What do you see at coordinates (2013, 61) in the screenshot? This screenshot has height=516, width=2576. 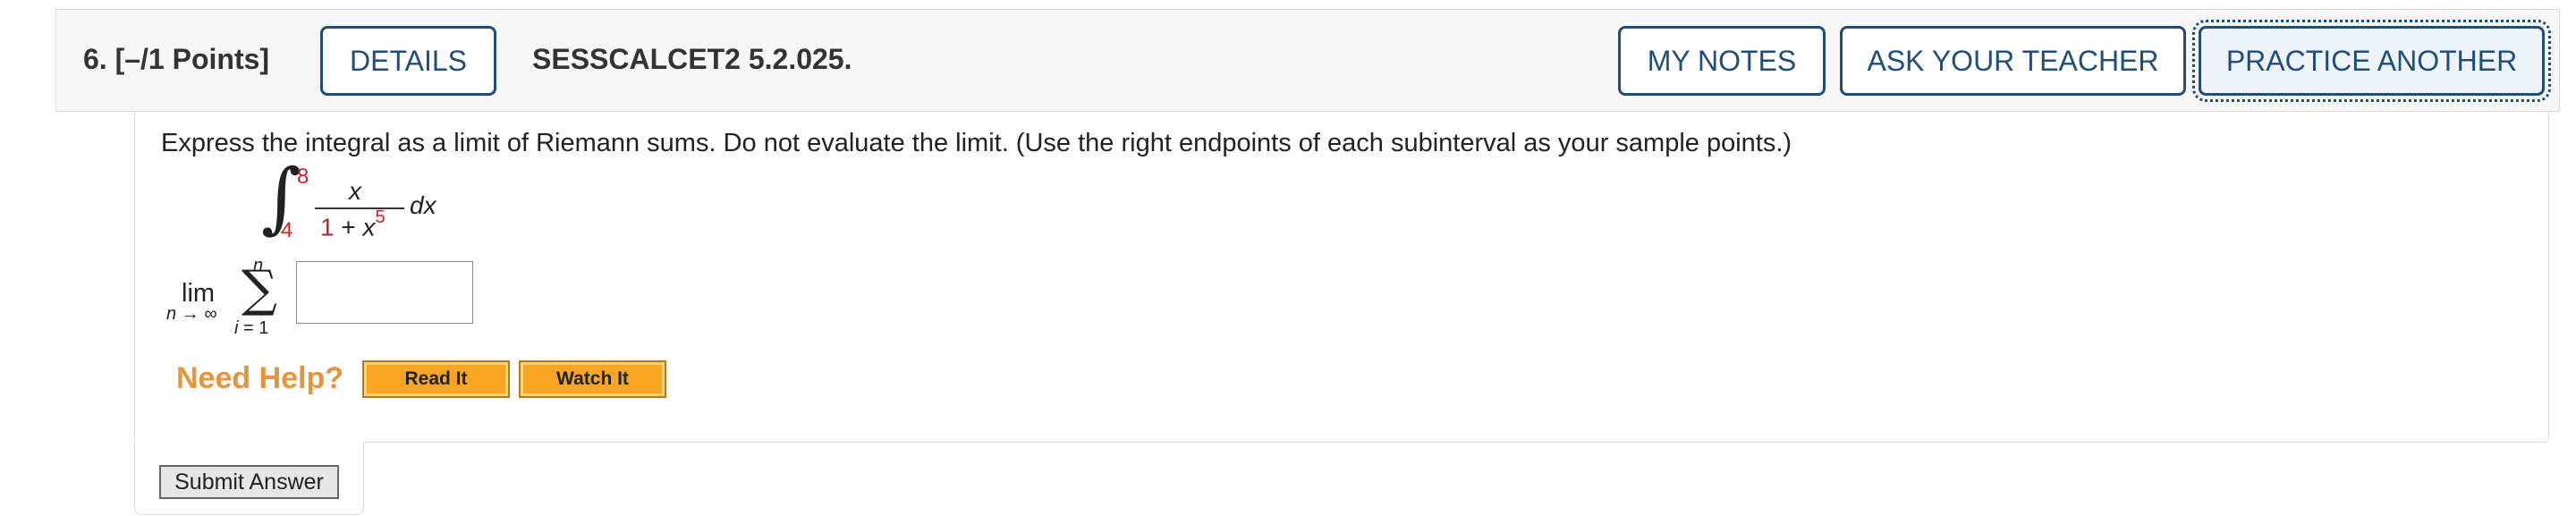 I see `ask-your-teacher-button: ASK YOUR TEACHER` at bounding box center [2013, 61].